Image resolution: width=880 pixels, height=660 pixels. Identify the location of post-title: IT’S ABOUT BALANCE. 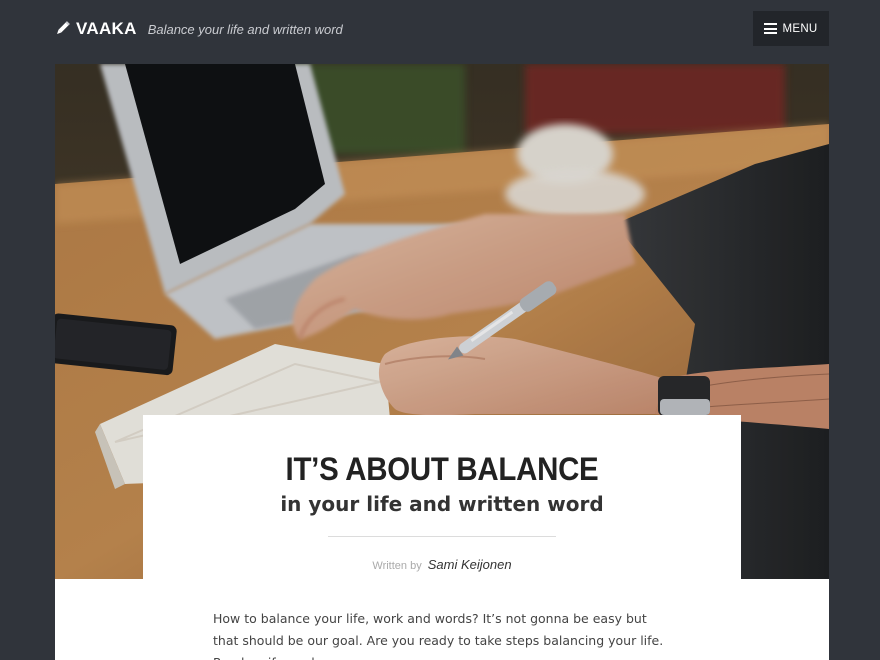
(442, 469).